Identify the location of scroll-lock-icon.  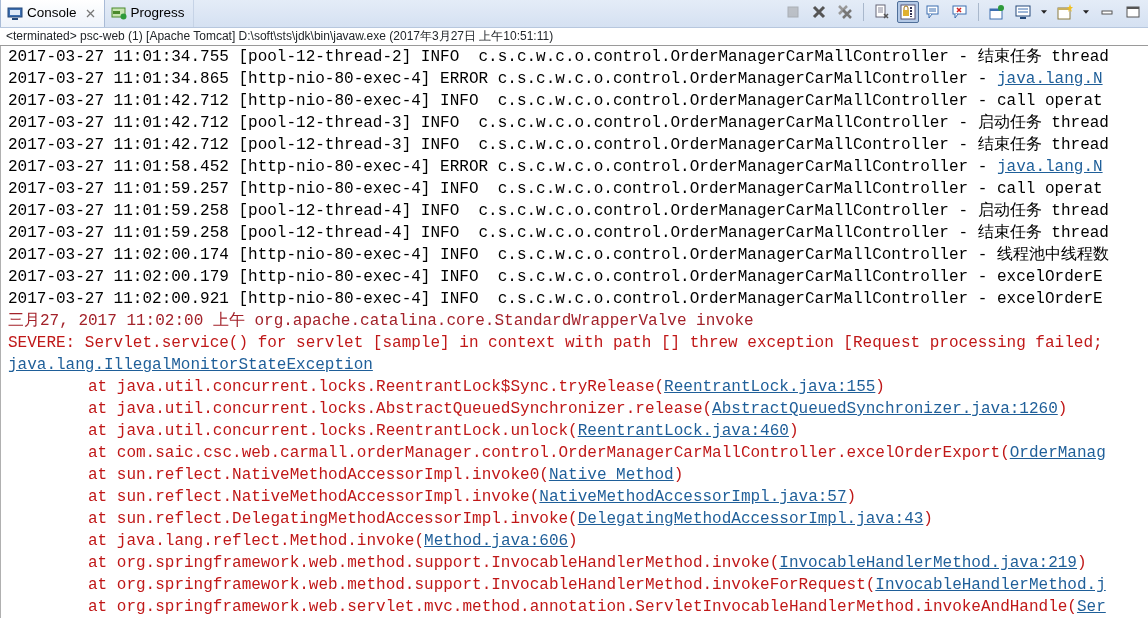
(908, 12).